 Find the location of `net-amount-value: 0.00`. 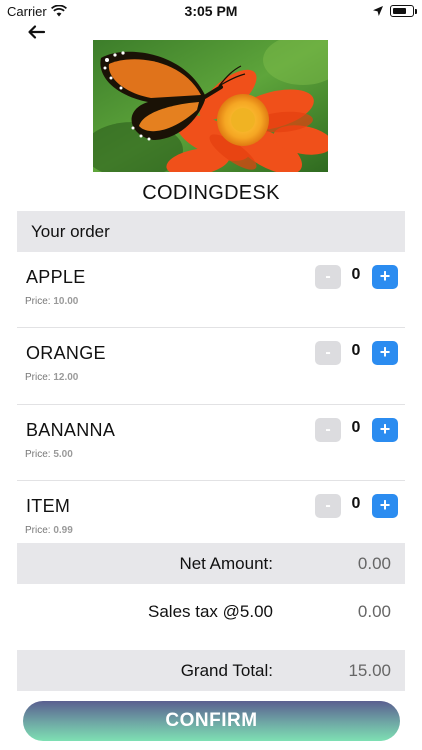

net-amount-value: 0.00 is located at coordinates (374, 563).